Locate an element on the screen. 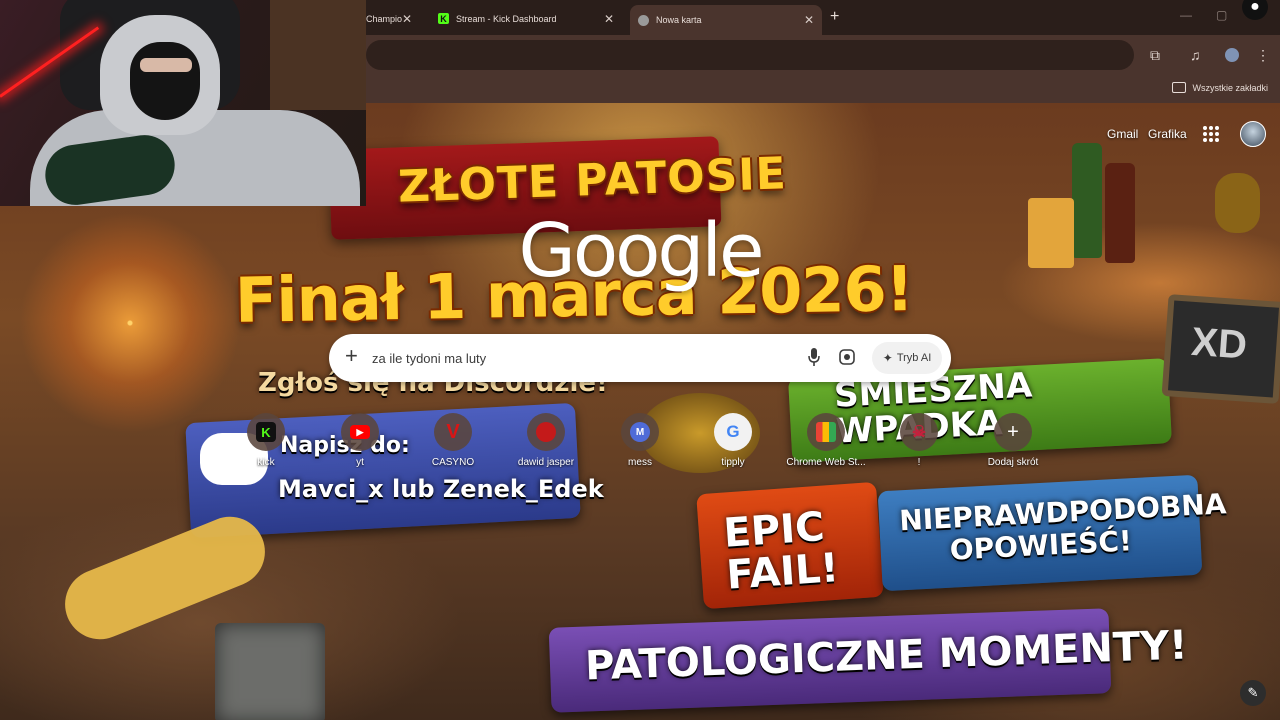 This screenshot has height=720, width=1280. tab-label: Nowa karta is located at coordinates (679, 20).